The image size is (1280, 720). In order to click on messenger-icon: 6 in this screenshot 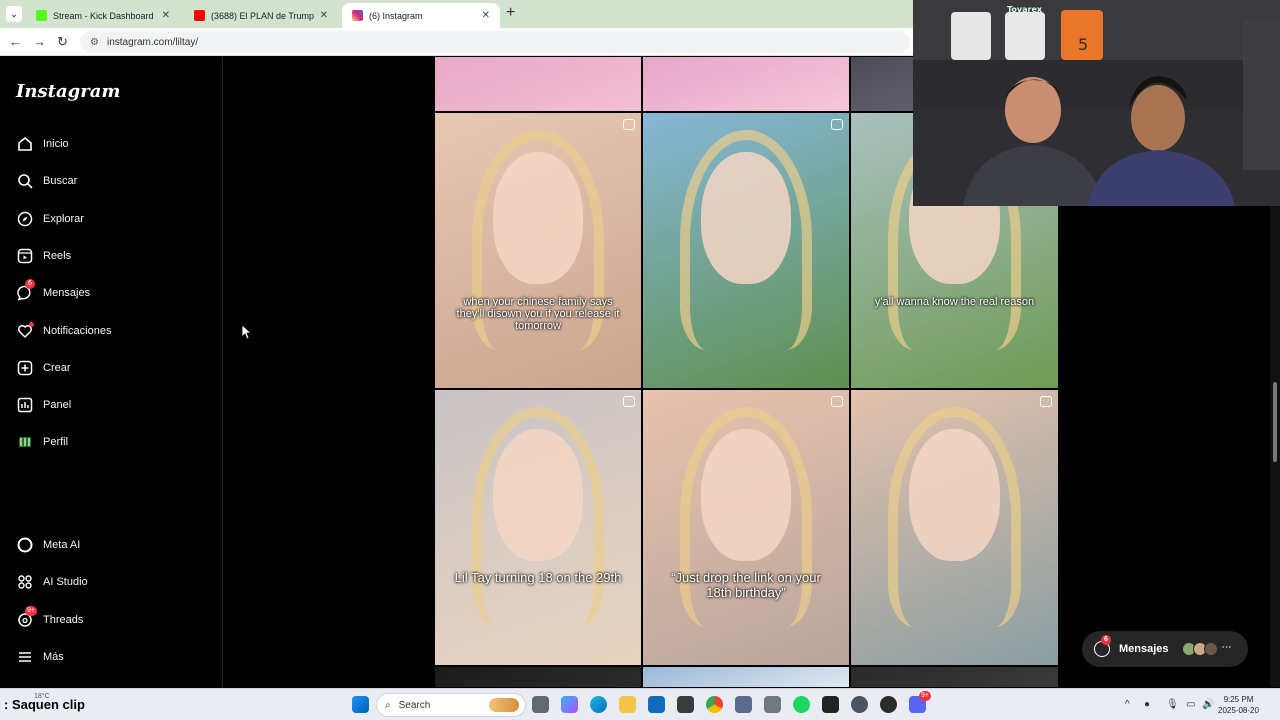, I will do `click(1102, 646)`.